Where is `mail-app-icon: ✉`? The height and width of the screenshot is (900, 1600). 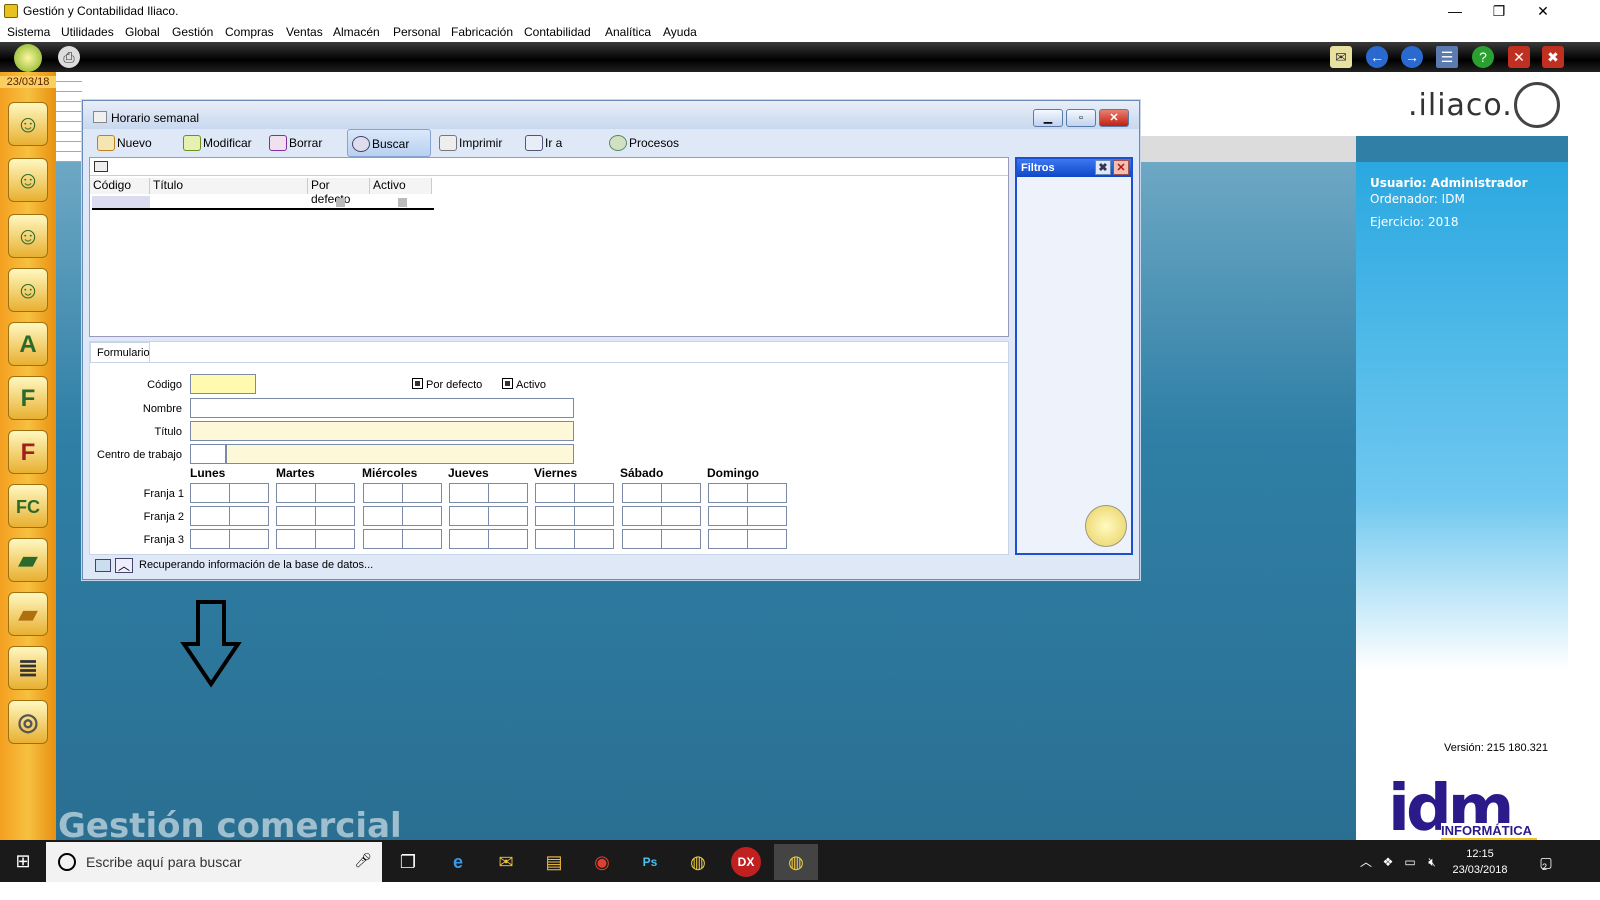 mail-app-icon: ✉ is located at coordinates (506, 862).